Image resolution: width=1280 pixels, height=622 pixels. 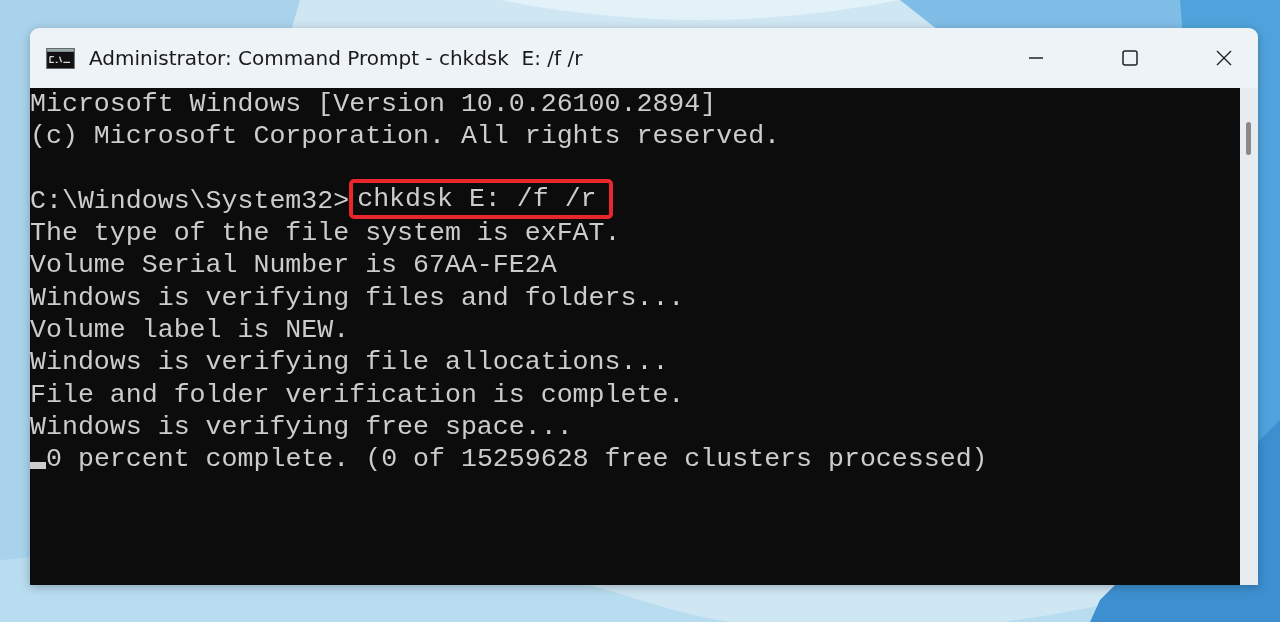 I want to click on prompt-path: C:\Windows\System32>, so click(x=190, y=200).